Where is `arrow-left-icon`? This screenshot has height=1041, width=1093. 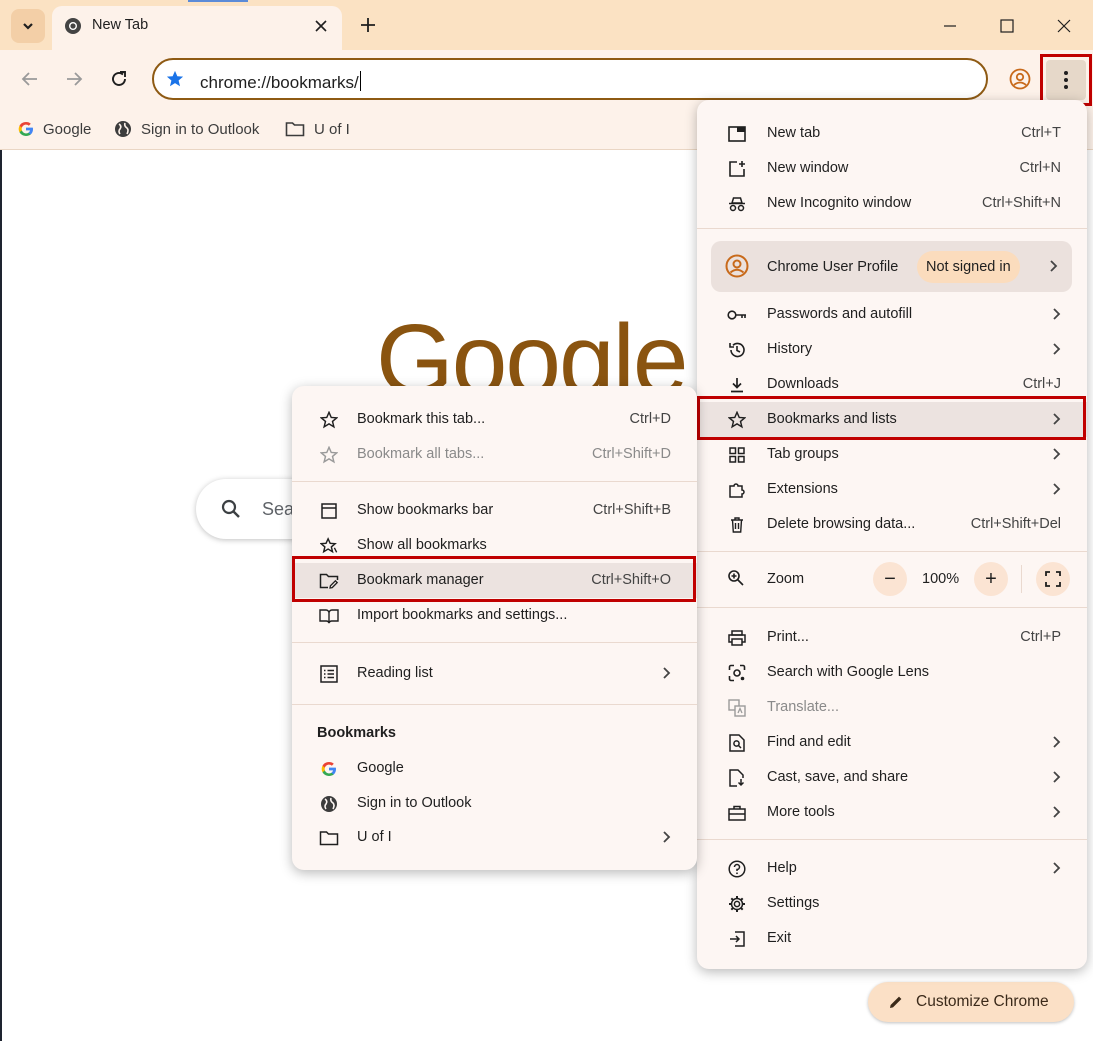 arrow-left-icon is located at coordinates (29, 79).